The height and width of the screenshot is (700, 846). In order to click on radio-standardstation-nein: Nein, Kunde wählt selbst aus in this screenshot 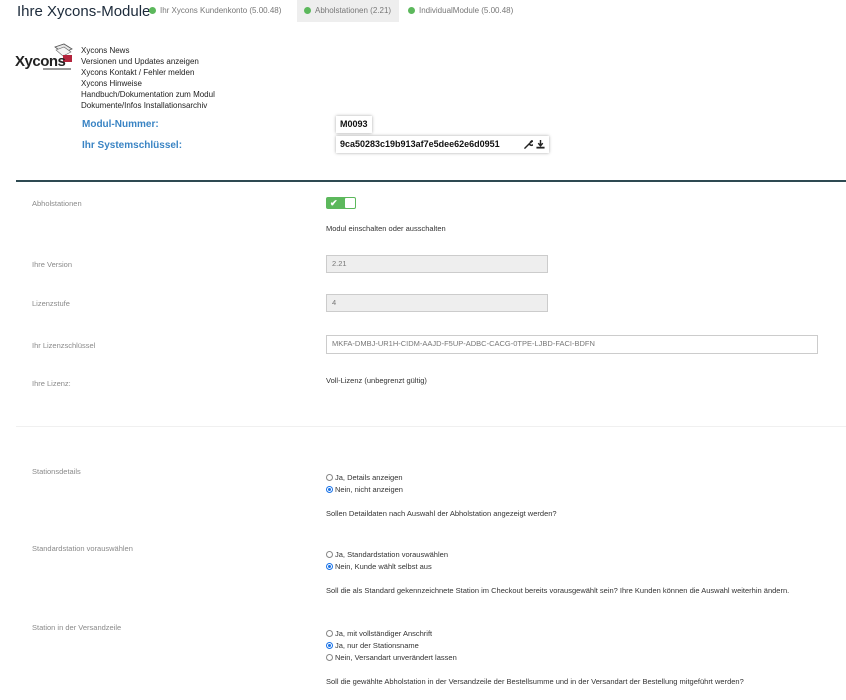, I will do `click(379, 567)`.